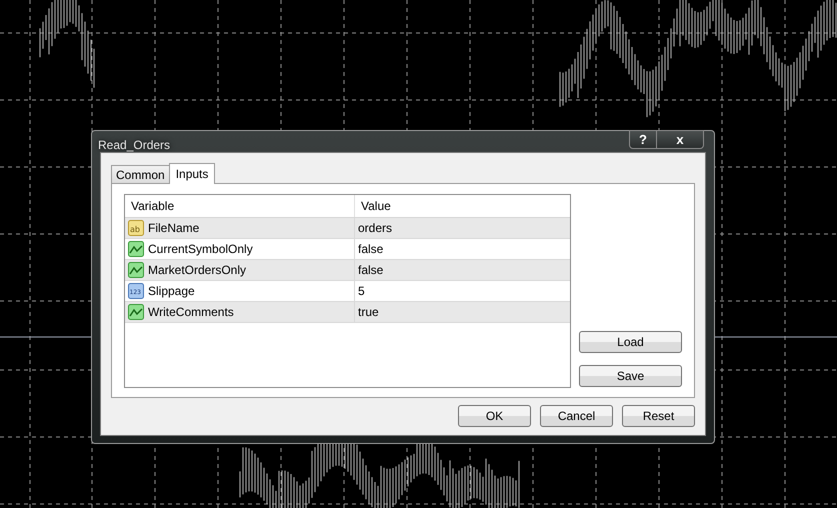 This screenshot has width=837, height=508. Describe the element at coordinates (361, 291) in the screenshot. I see `variable-value: 5` at that location.